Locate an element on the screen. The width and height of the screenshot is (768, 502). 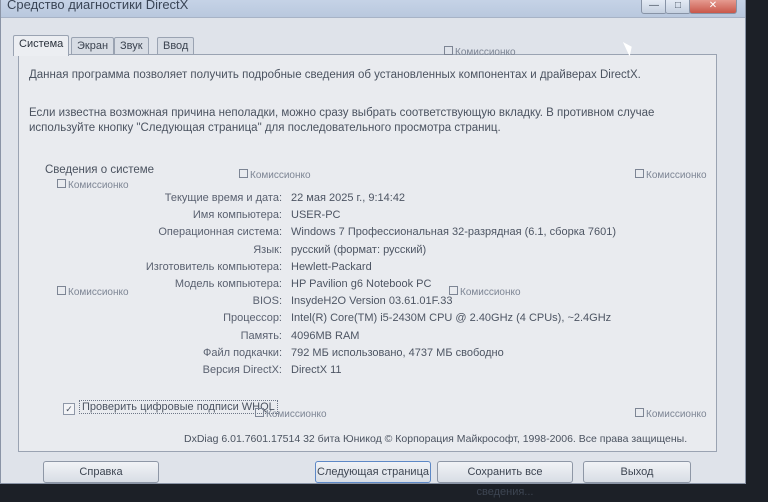
watermark-5: Комиссионко is located at coordinates (93, 292).